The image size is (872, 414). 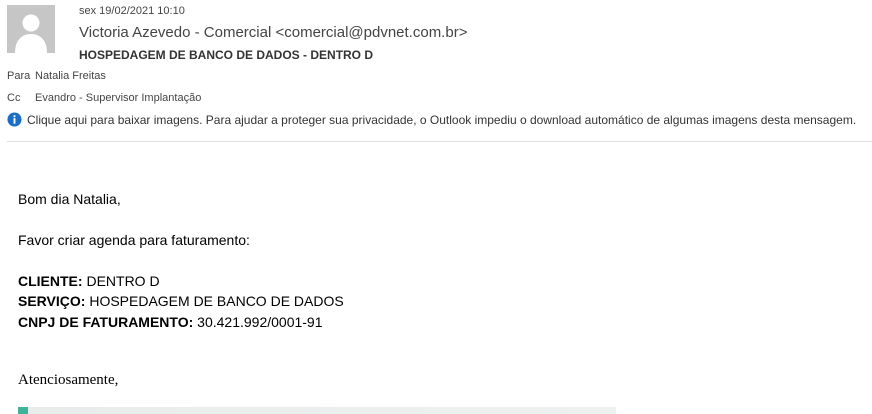 I want to click on service-value: HOSPEDAGEM DE BANCO DE DADOS, so click(x=214, y=301).